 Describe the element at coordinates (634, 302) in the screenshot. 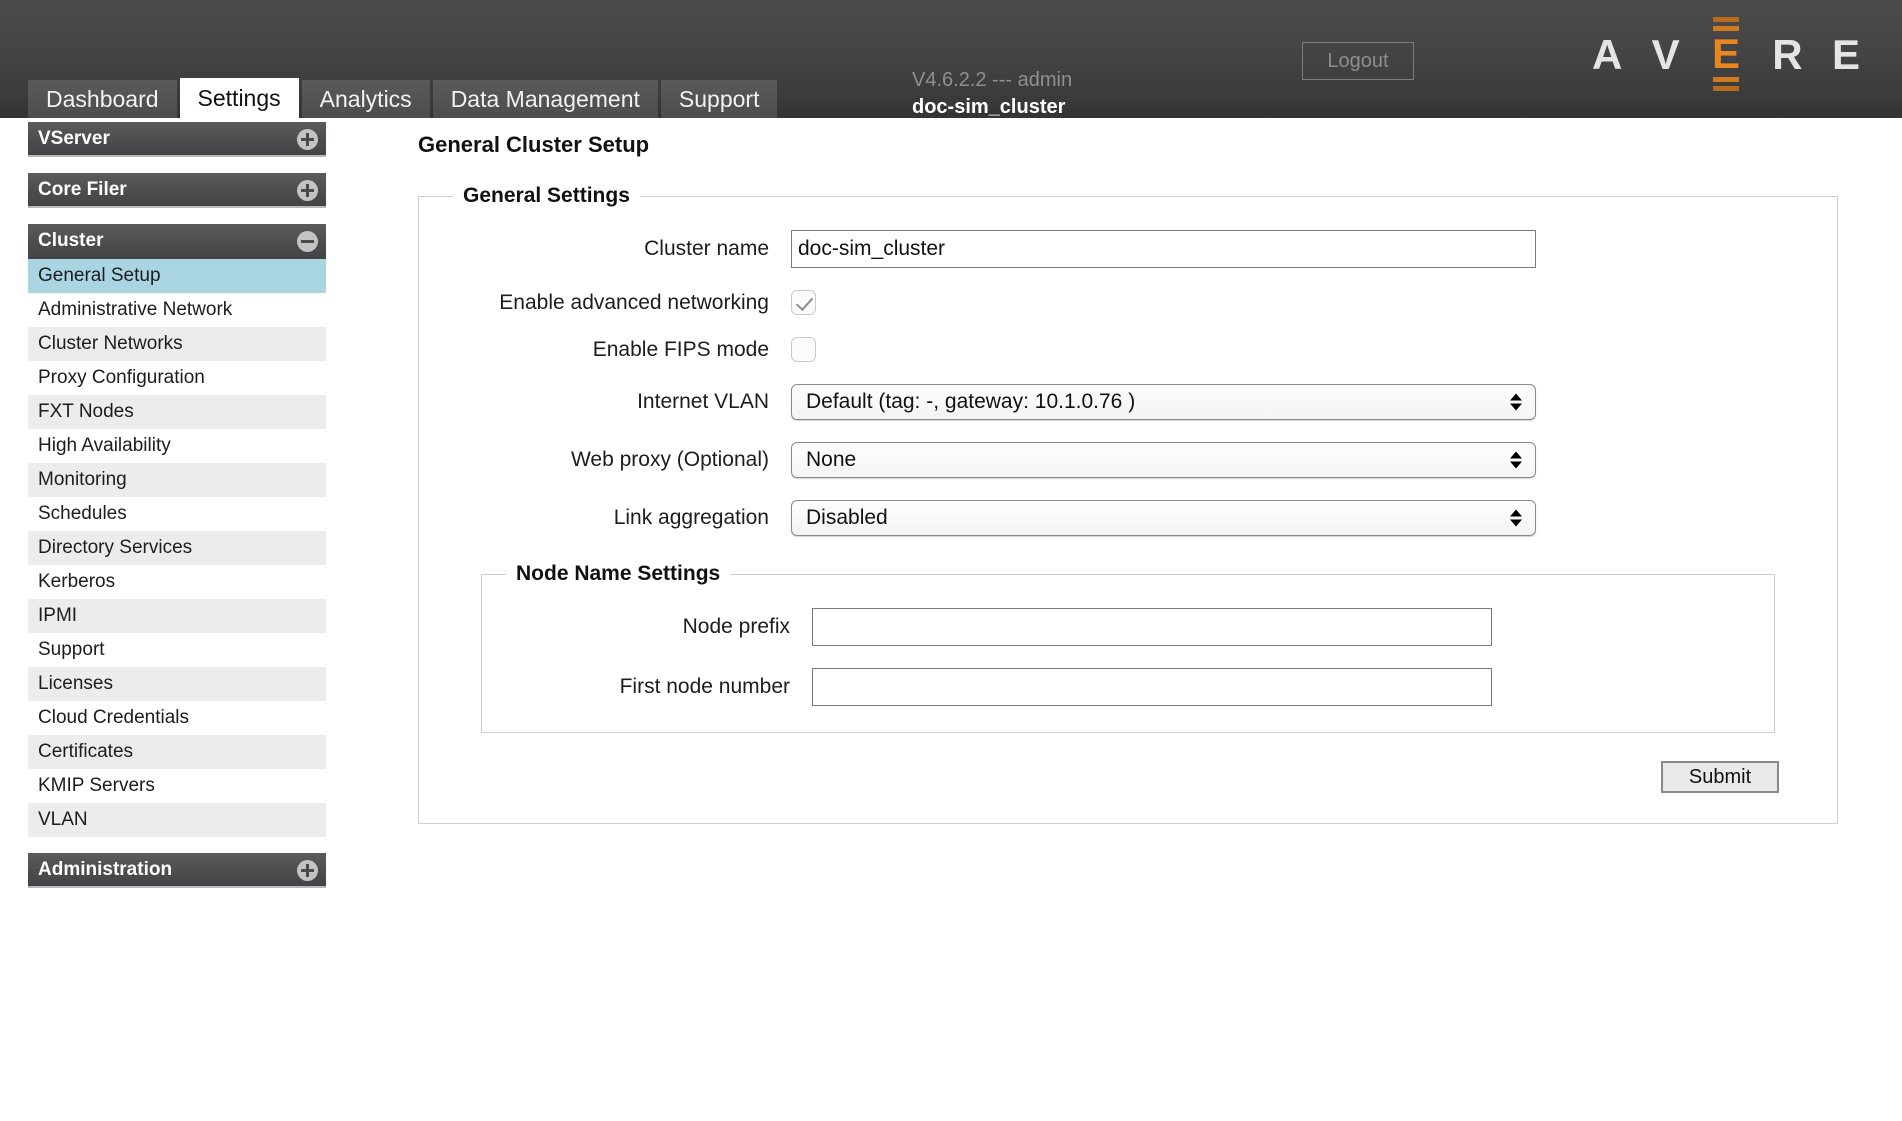

I see `advanced-networking-label: Enable advanced networking` at that location.